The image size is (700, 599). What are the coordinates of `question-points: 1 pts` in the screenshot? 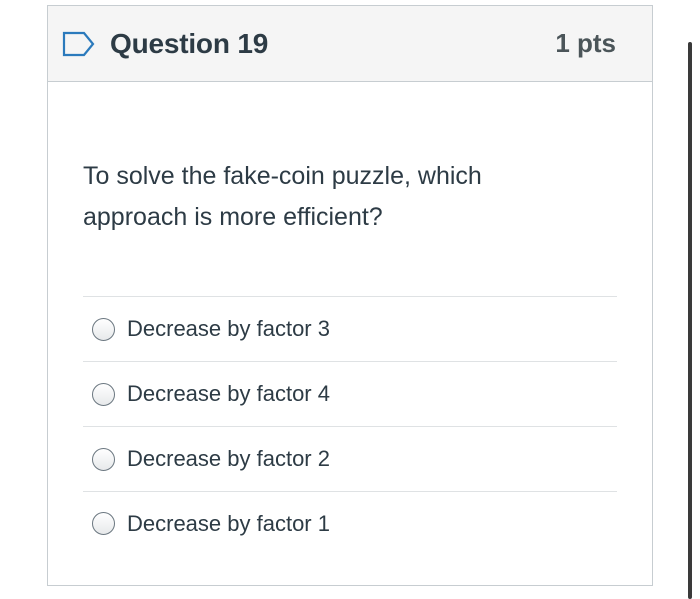 It's located at (585, 43).